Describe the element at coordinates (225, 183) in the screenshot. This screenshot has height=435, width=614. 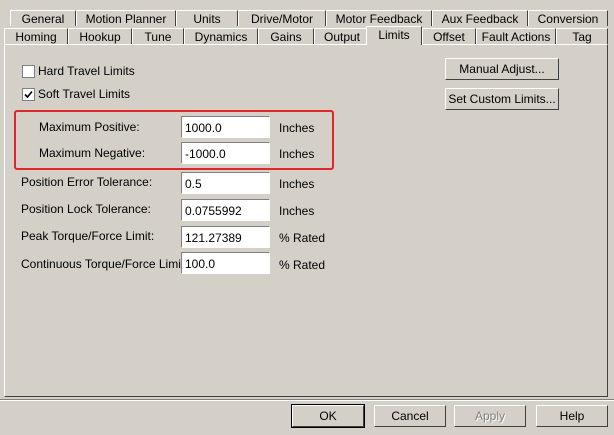
I see `position-error-tolerance-input` at that location.